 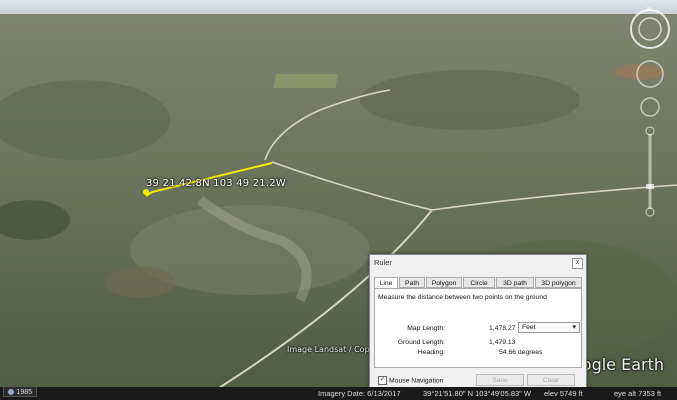 I want to click on mouse-navigation-checkbox: ✓ Mouse Navigation, so click(x=410, y=380).